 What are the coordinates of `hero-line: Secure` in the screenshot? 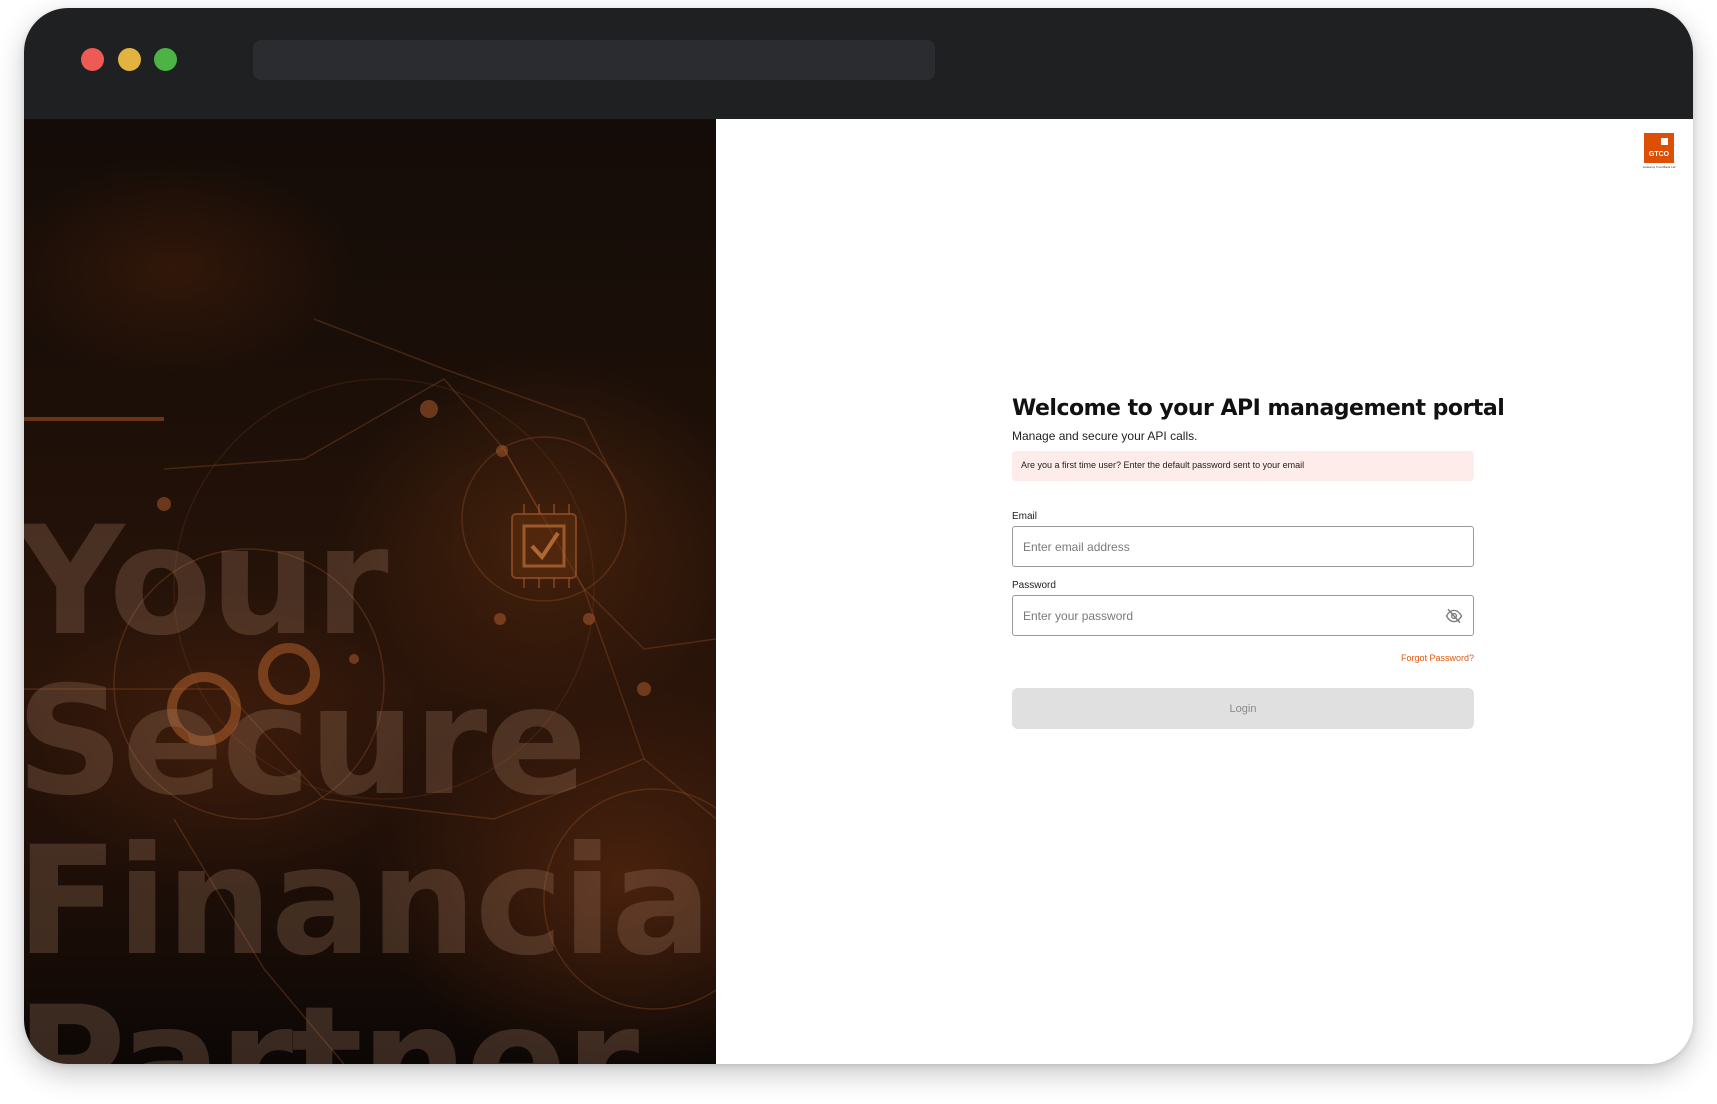 It's located at (305, 742).